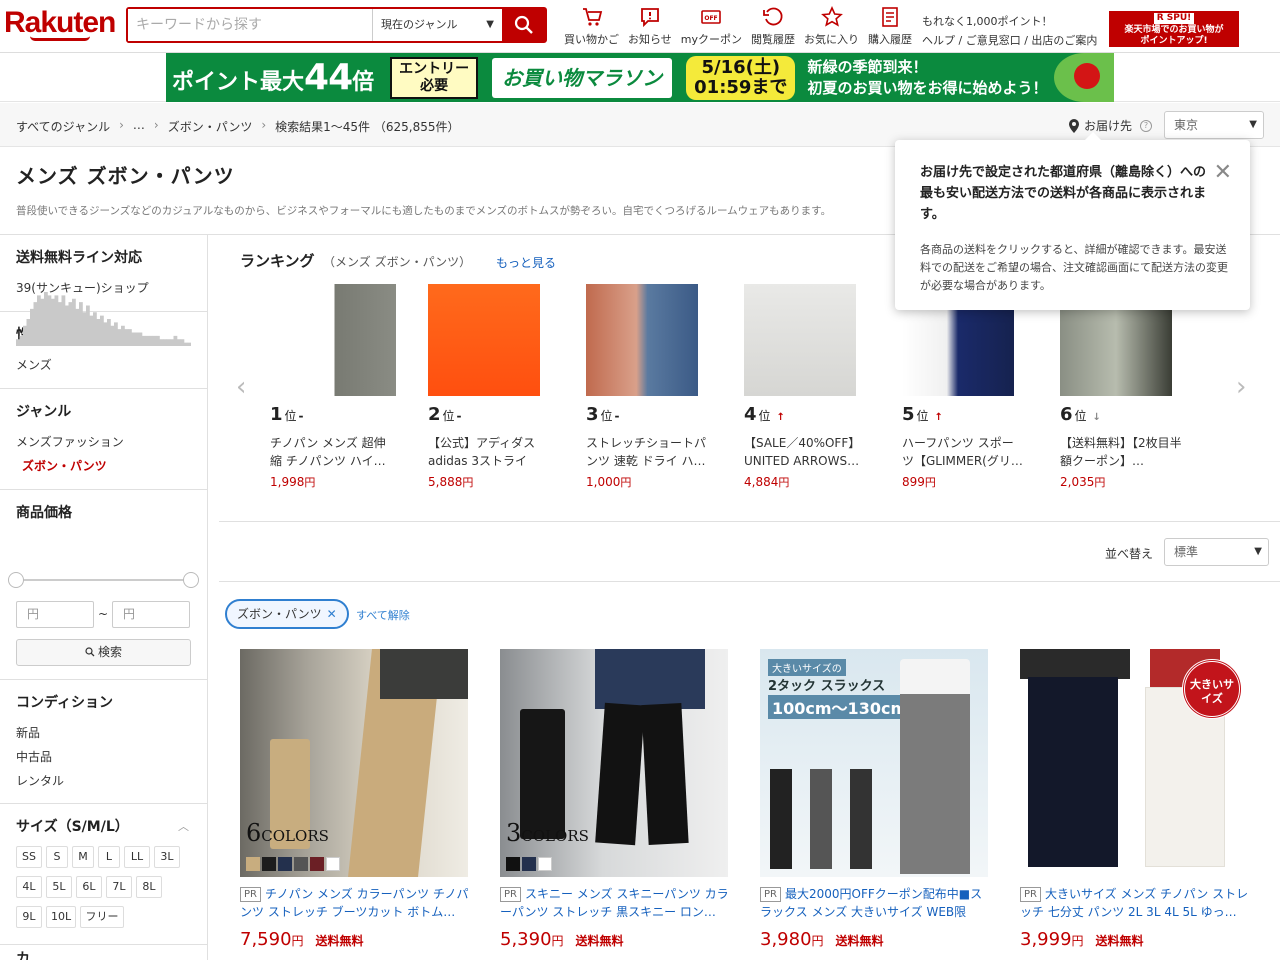 This screenshot has width=1280, height=960. Describe the element at coordinates (16, 580) in the screenshot. I see `price-slider-min-handle` at that location.